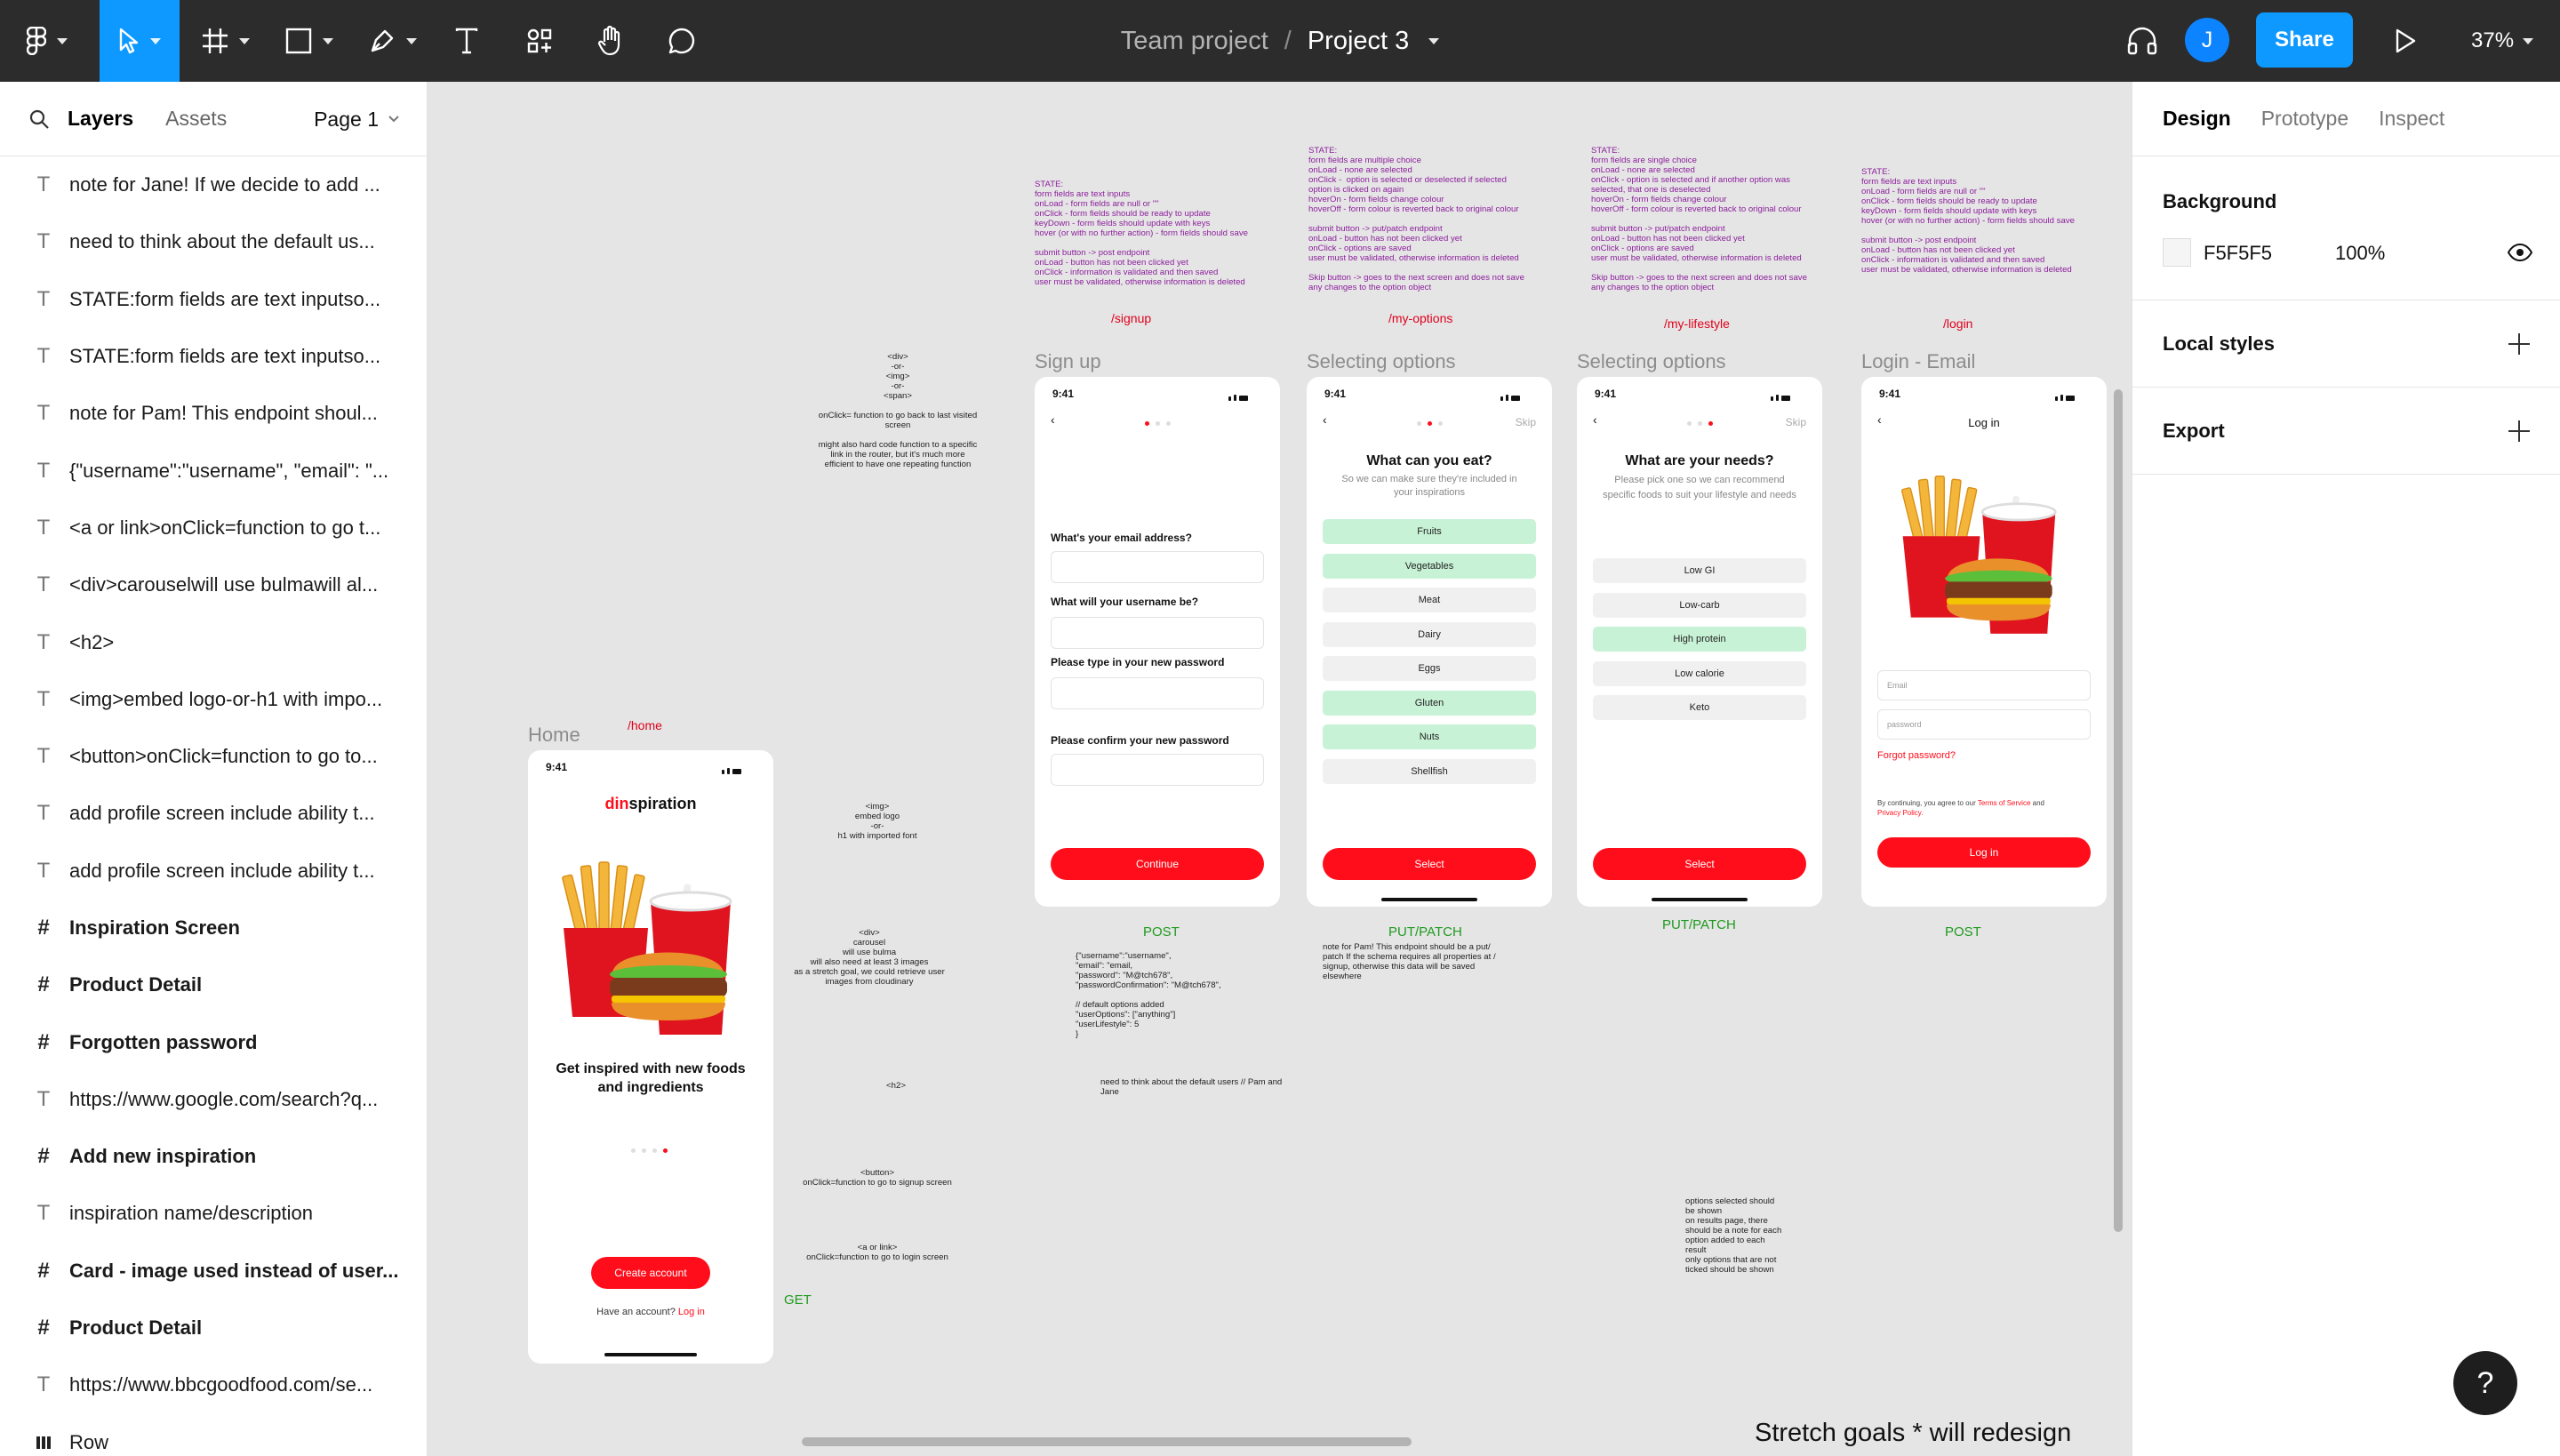 Image resolution: width=2560 pixels, height=1456 pixels. I want to click on option-chip: Dairy, so click(1429, 634).